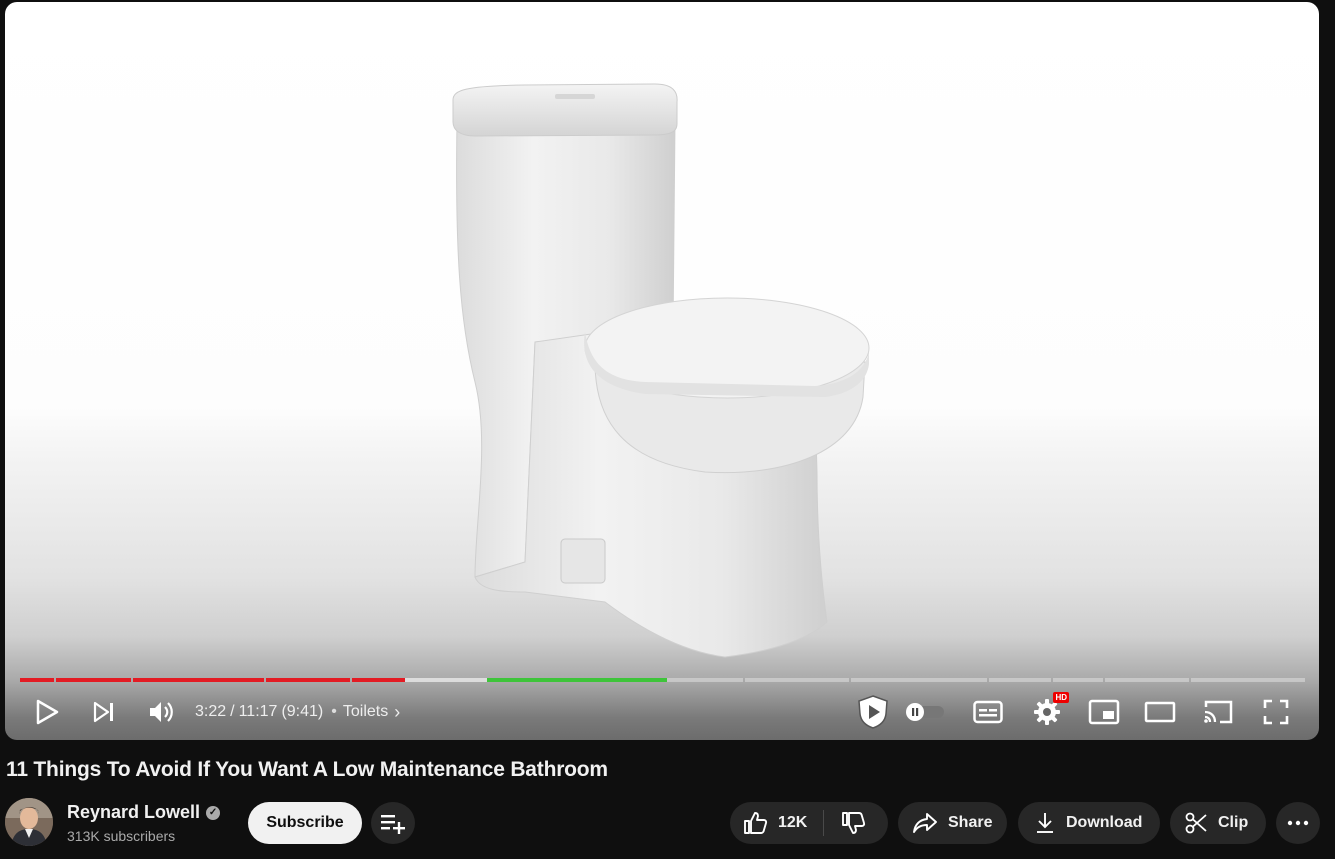 The height and width of the screenshot is (859, 1335). Describe the element at coordinates (134, 812) in the screenshot. I see `channel-name: Reynard Lowell` at that location.